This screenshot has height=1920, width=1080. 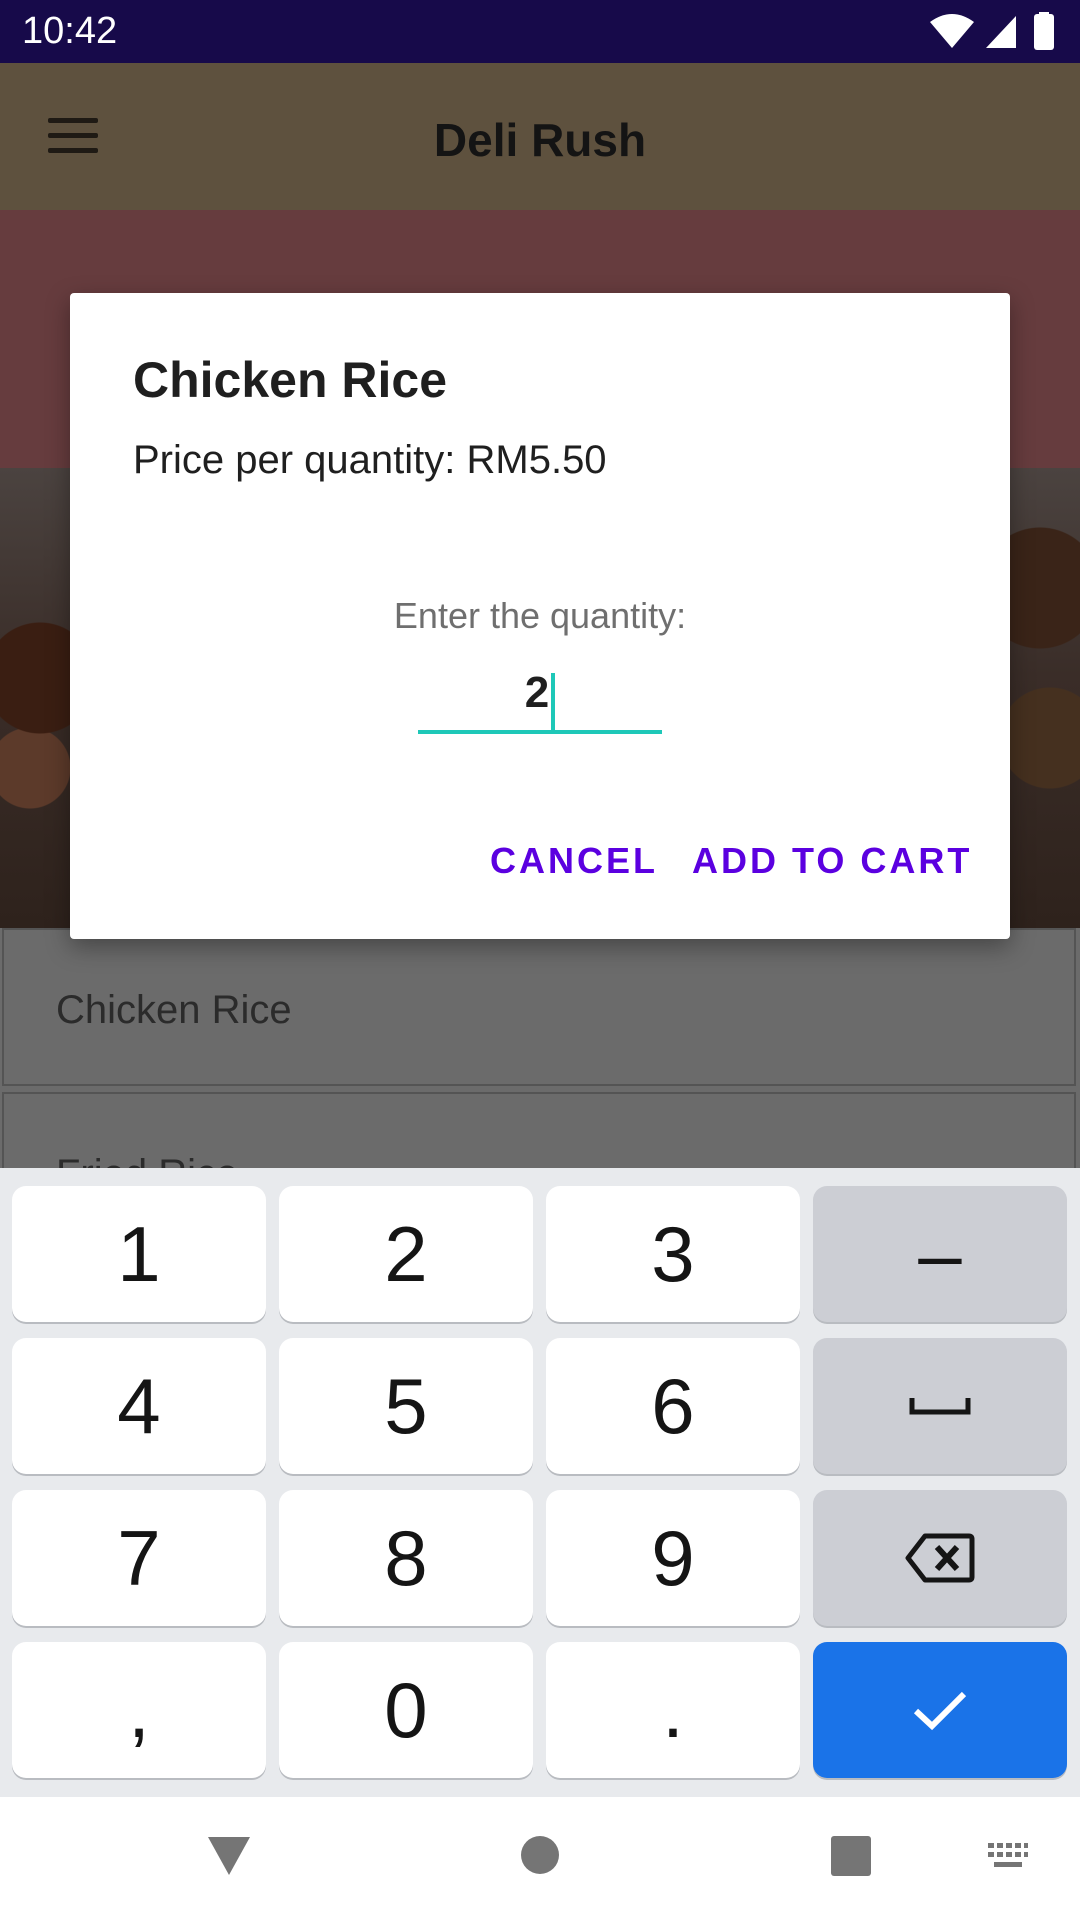 I want to click on check-icon, so click(x=940, y=1711).